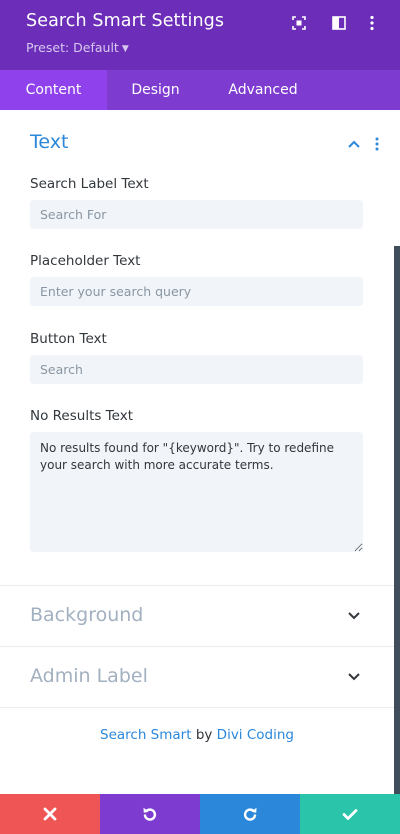 The image size is (400, 834). What do you see at coordinates (81, 416) in the screenshot?
I see `no-results-text-label: No Results Text` at bounding box center [81, 416].